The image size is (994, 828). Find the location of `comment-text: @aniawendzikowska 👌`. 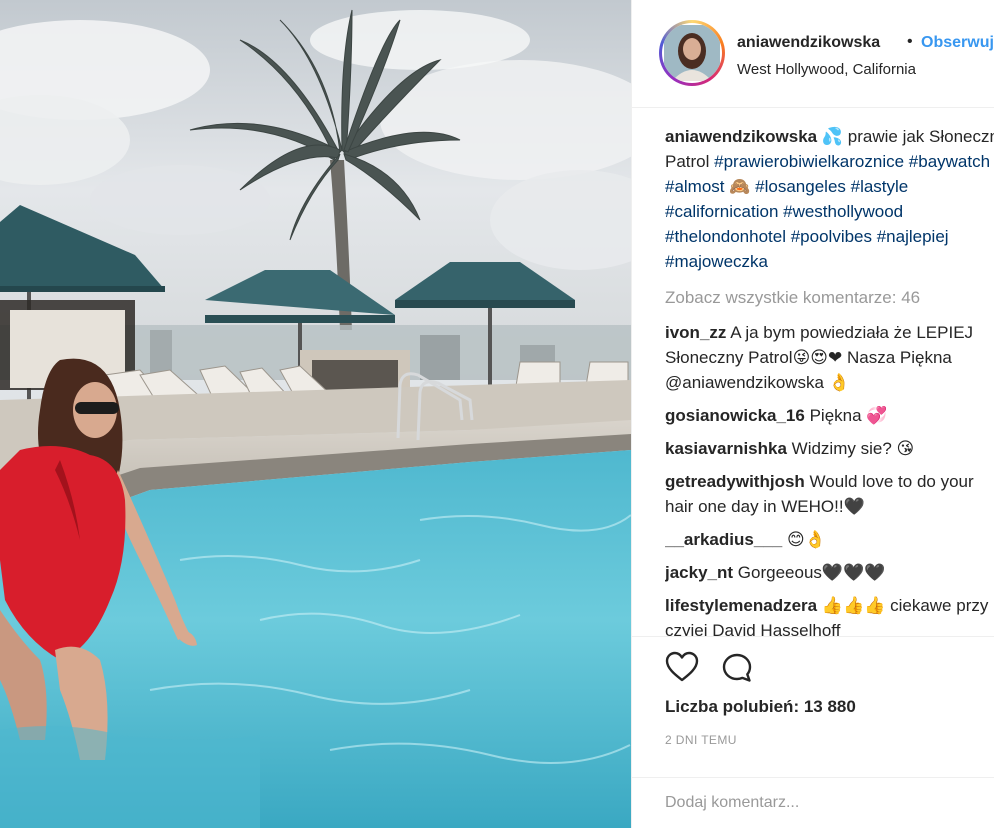

comment-text: @aniawendzikowska 👌 is located at coordinates (757, 382).